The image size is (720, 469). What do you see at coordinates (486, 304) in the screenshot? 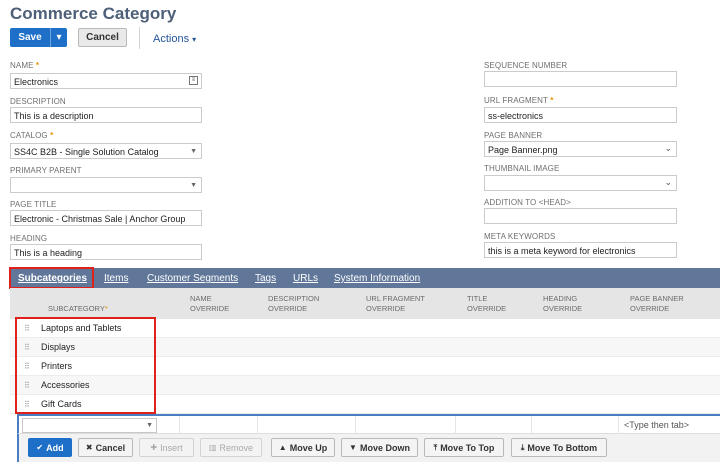
I see `title-override-column-header: TITLE OVERRIDE` at bounding box center [486, 304].